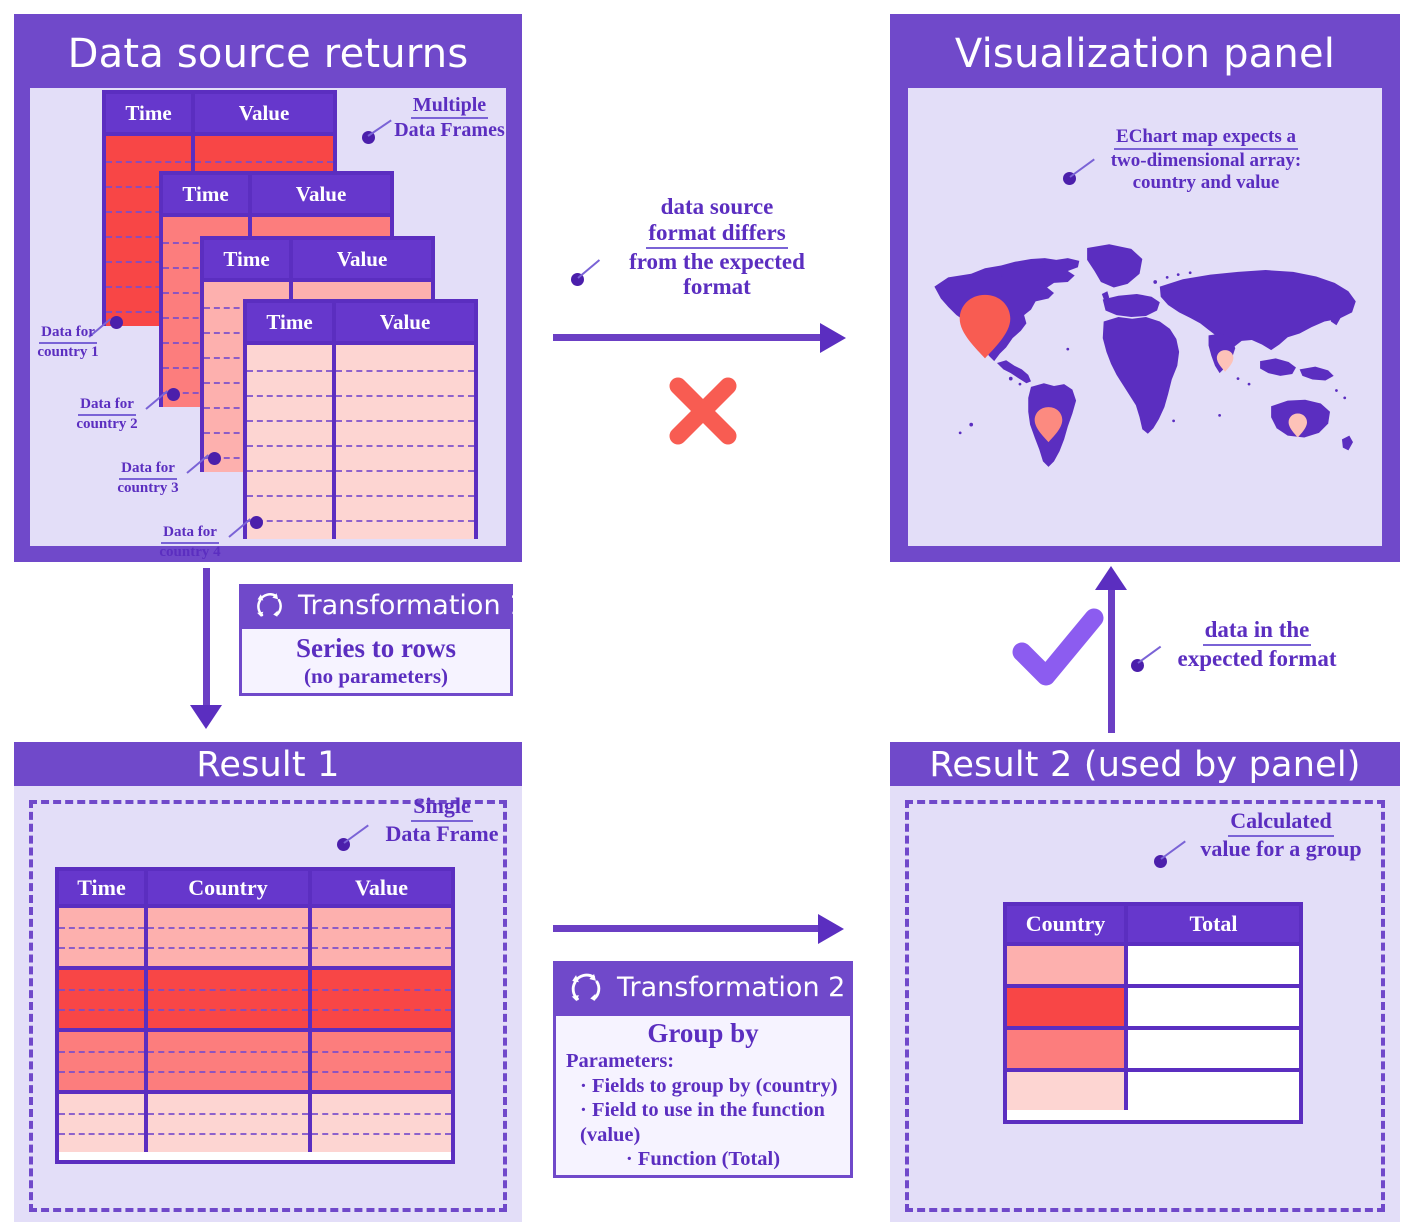 This screenshot has height=1232, width=1416. Describe the element at coordinates (1111, 659) in the screenshot. I see `arrow-right-shaft` at that location.